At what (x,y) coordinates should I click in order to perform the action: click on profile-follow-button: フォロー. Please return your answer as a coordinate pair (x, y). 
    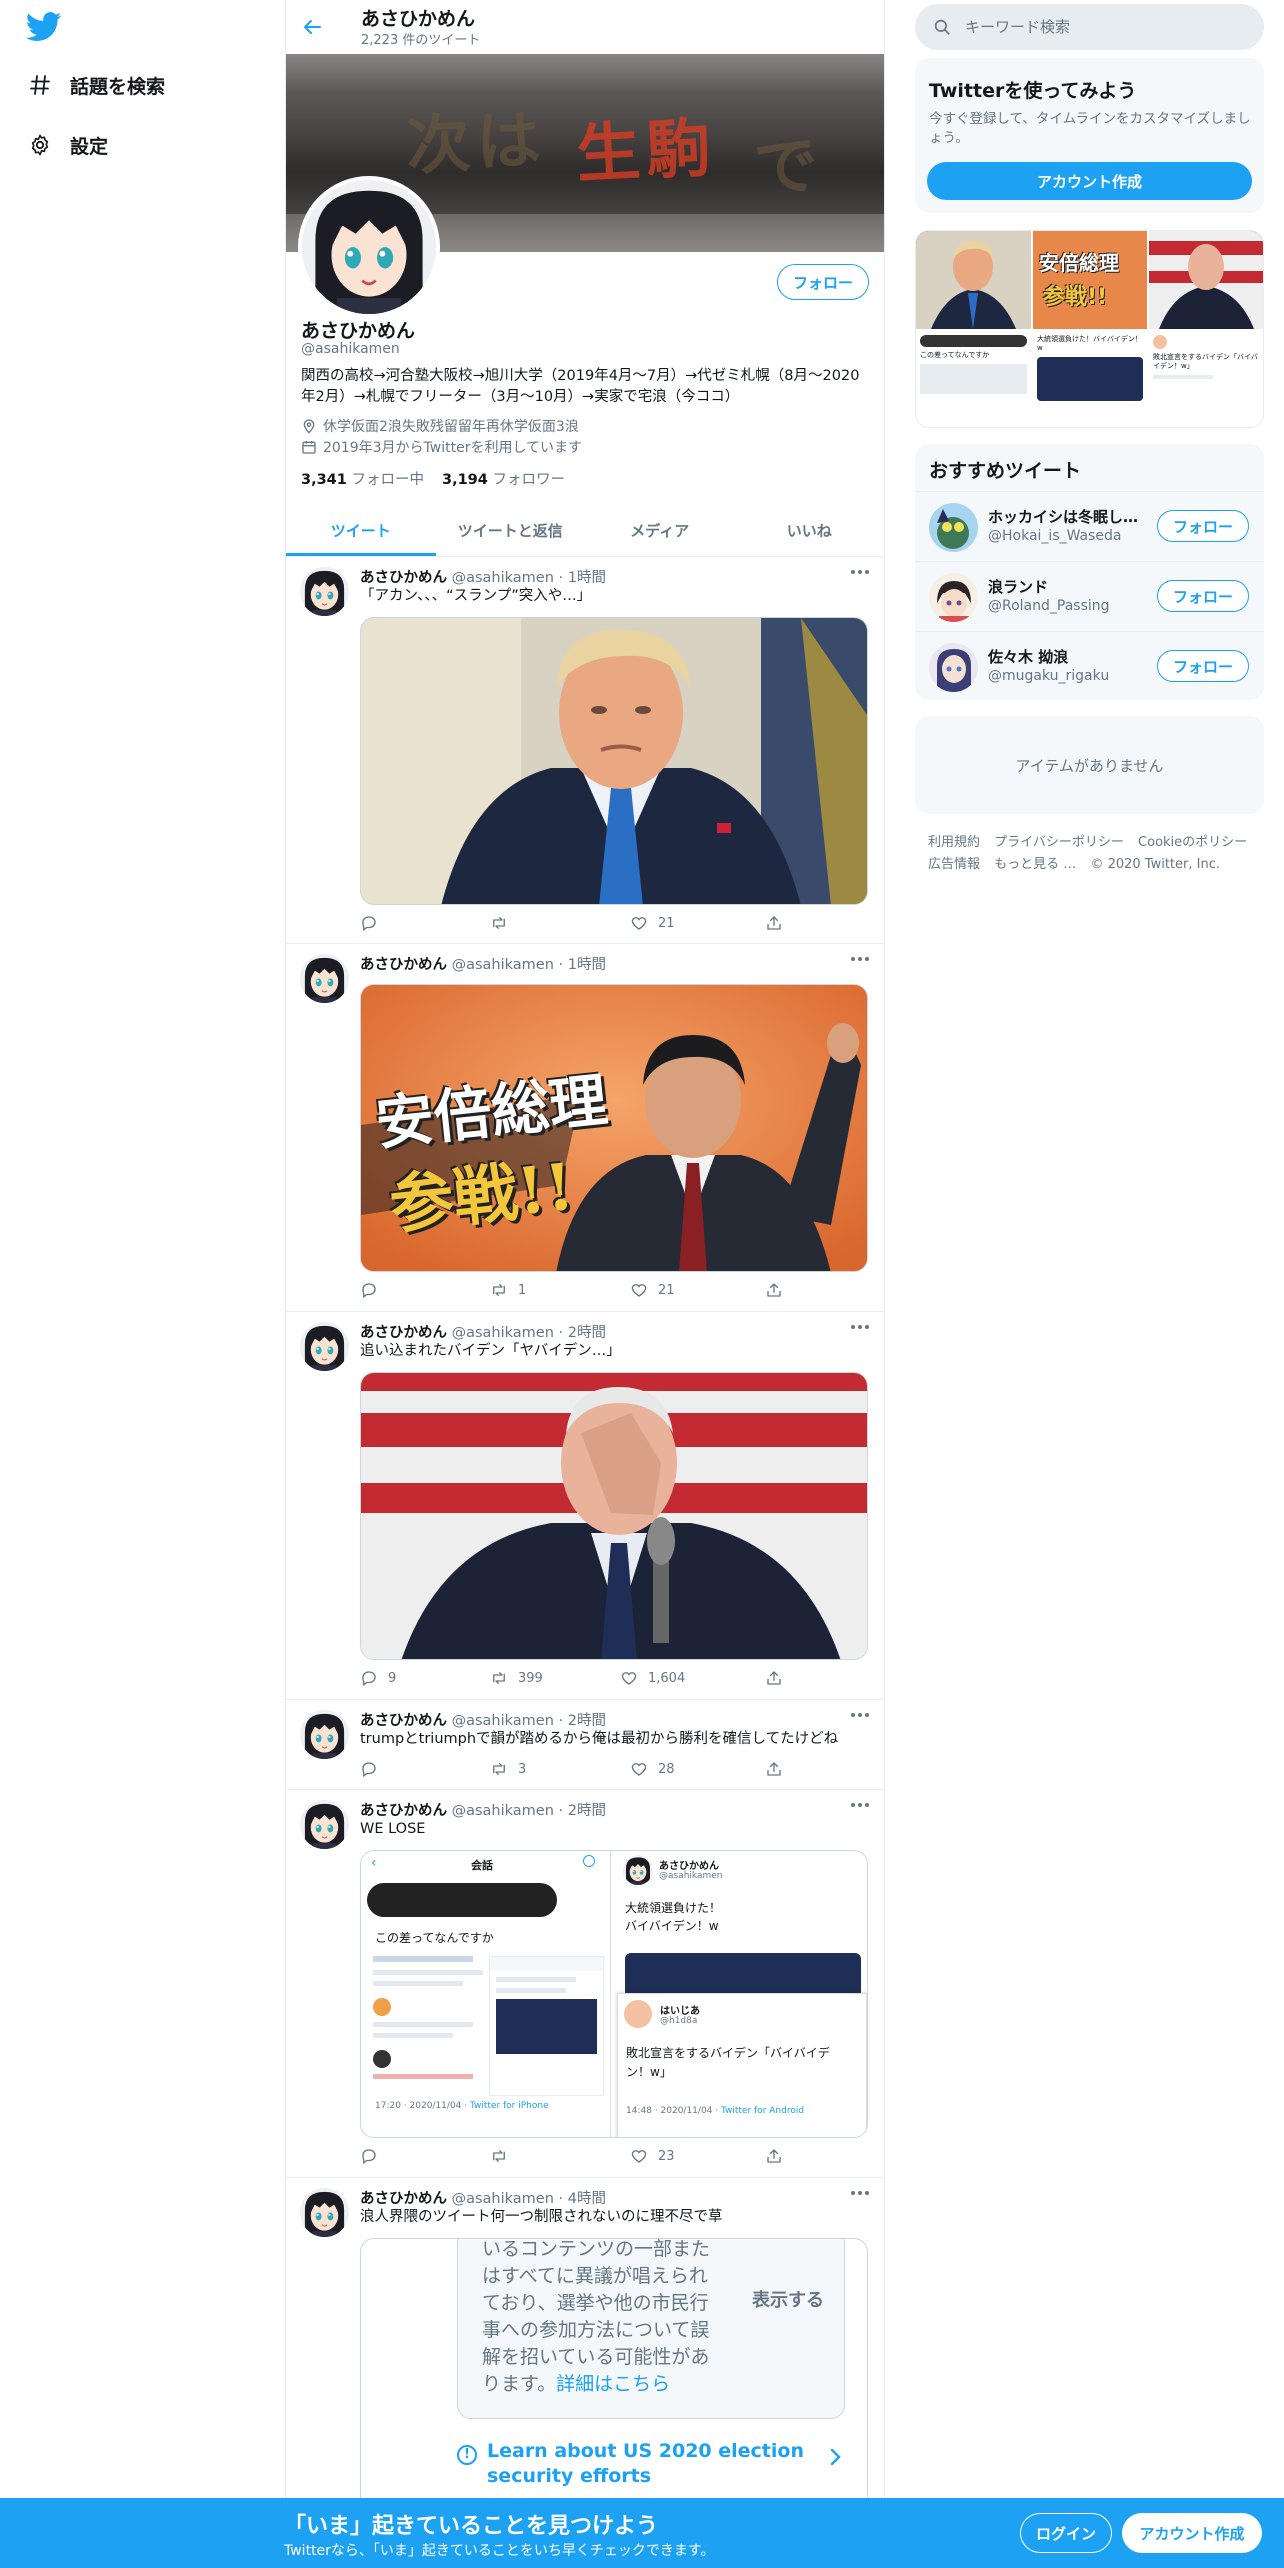
    Looking at the image, I should click on (823, 282).